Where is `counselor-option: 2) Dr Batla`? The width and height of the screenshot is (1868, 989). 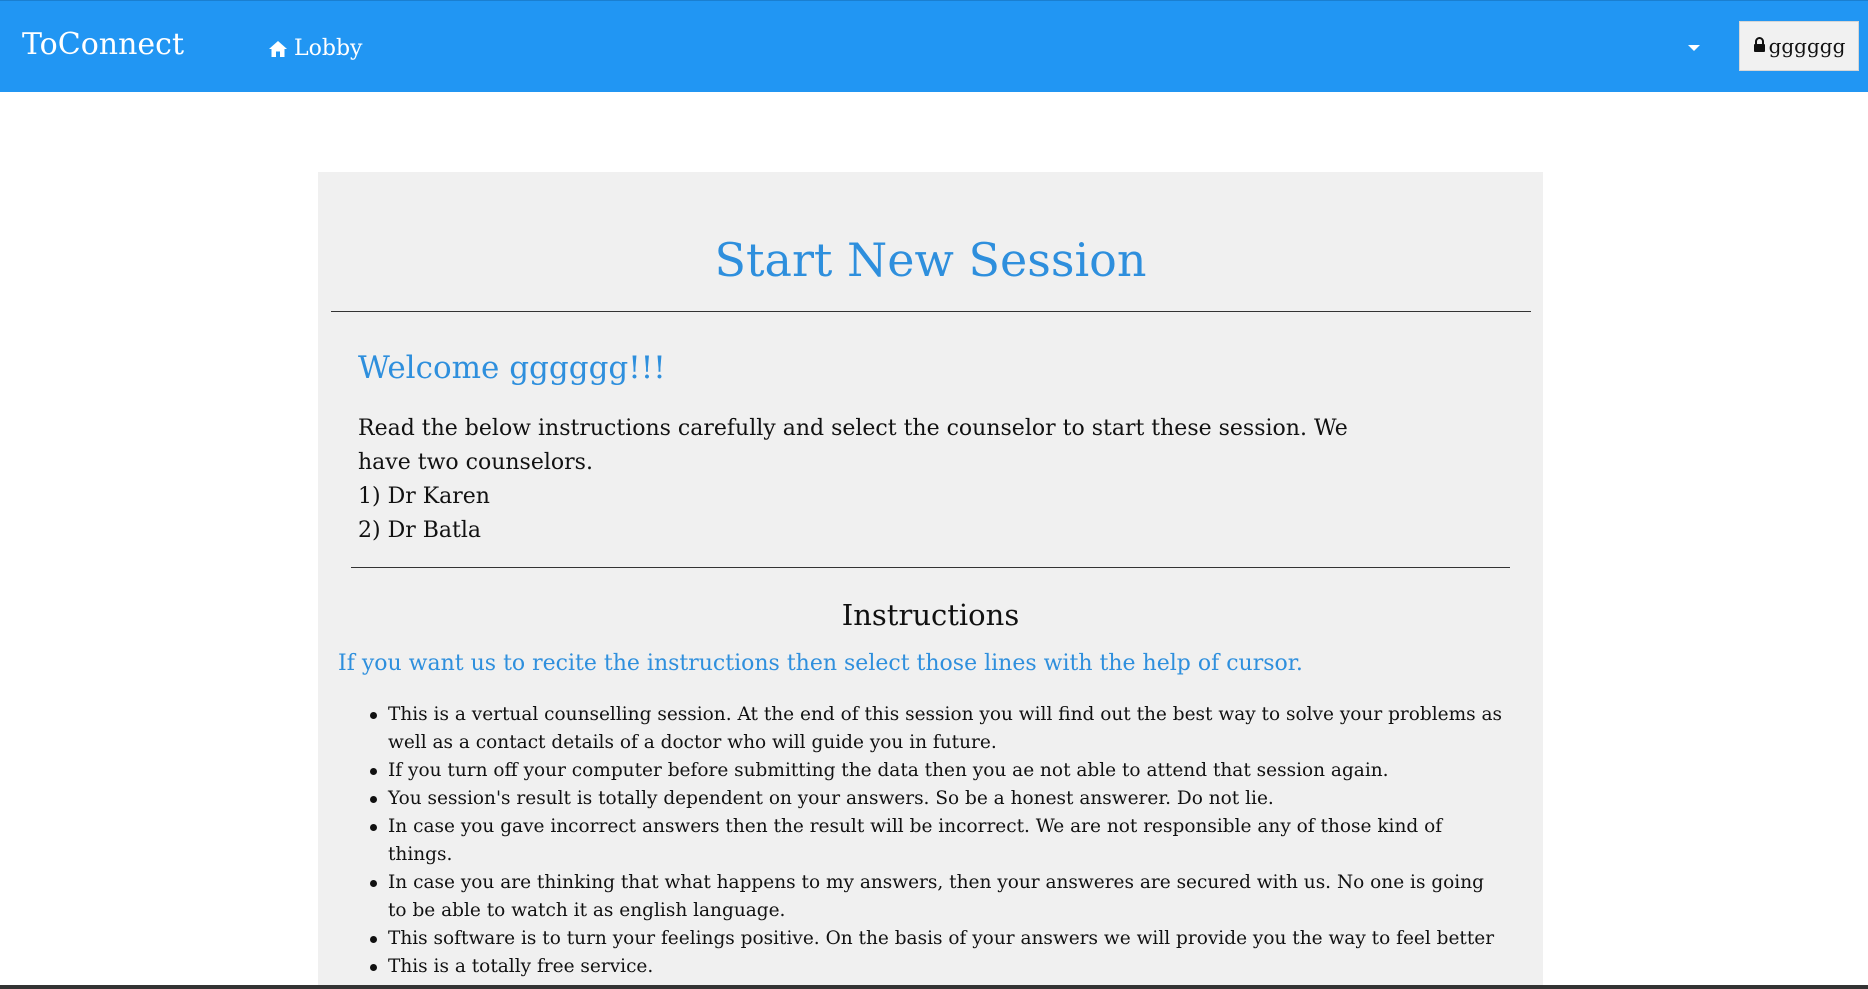 counselor-option: 2) Dr Batla is located at coordinates (419, 530).